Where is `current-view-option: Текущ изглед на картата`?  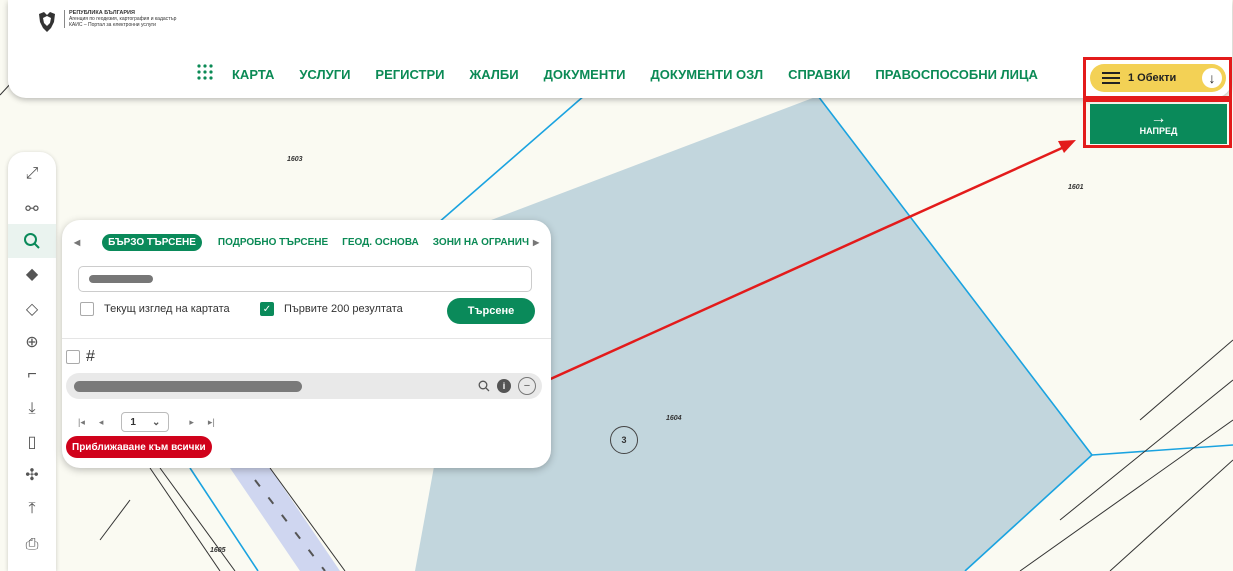 current-view-option: Текущ изглед на картата is located at coordinates (155, 309).